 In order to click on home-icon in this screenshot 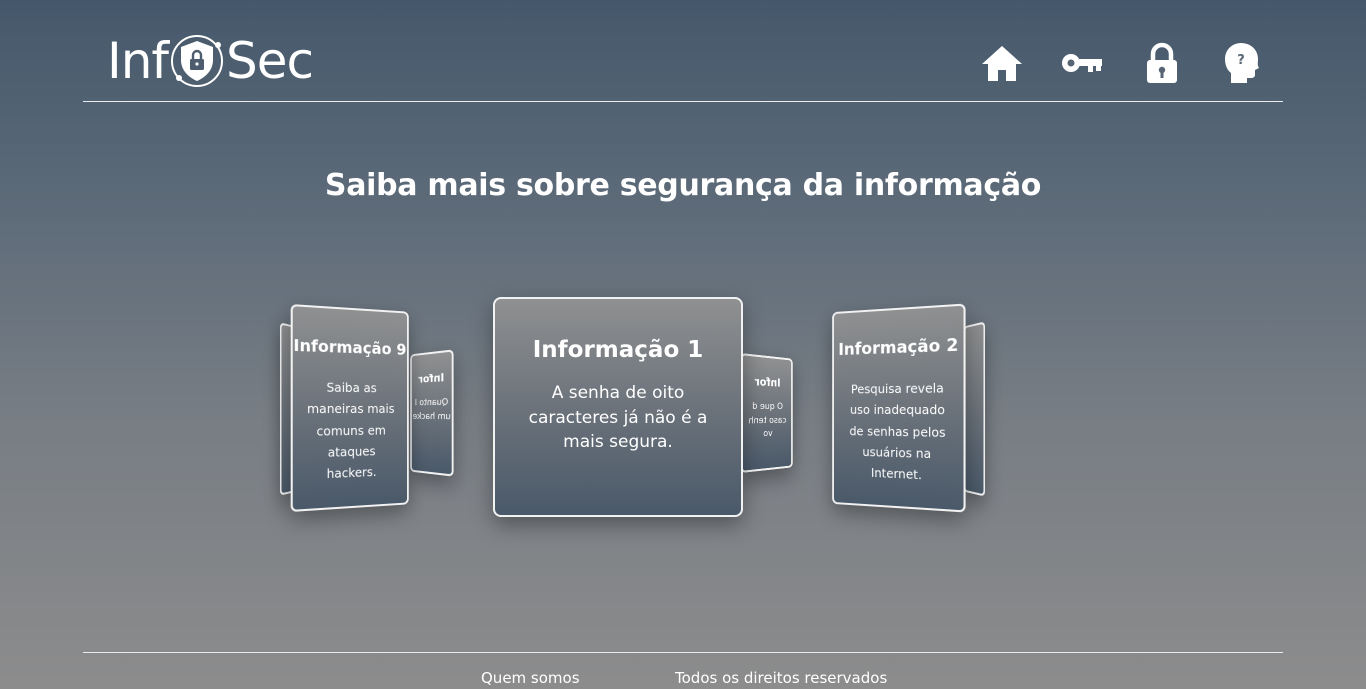, I will do `click(1002, 63)`.